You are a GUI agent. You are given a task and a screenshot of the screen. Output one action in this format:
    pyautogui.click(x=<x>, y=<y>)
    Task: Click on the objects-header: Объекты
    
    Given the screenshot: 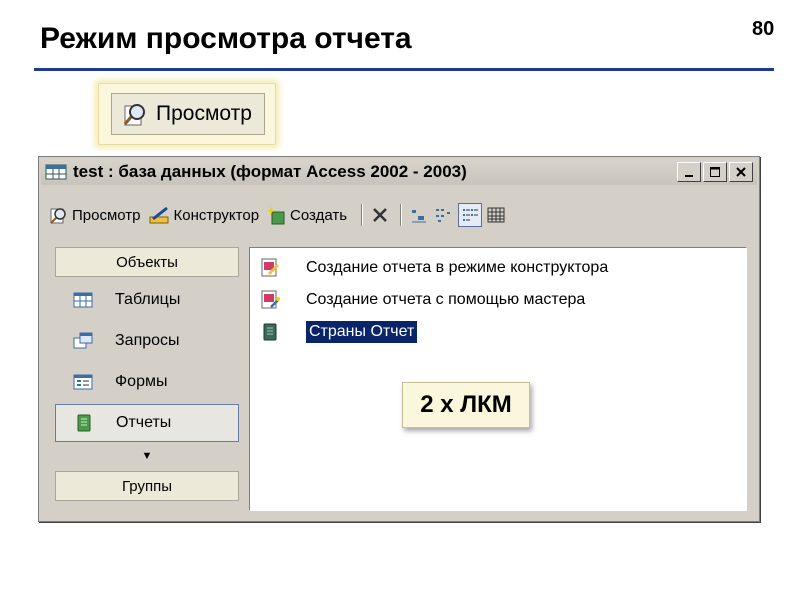 What is the action you would take?
    pyautogui.click(x=147, y=262)
    